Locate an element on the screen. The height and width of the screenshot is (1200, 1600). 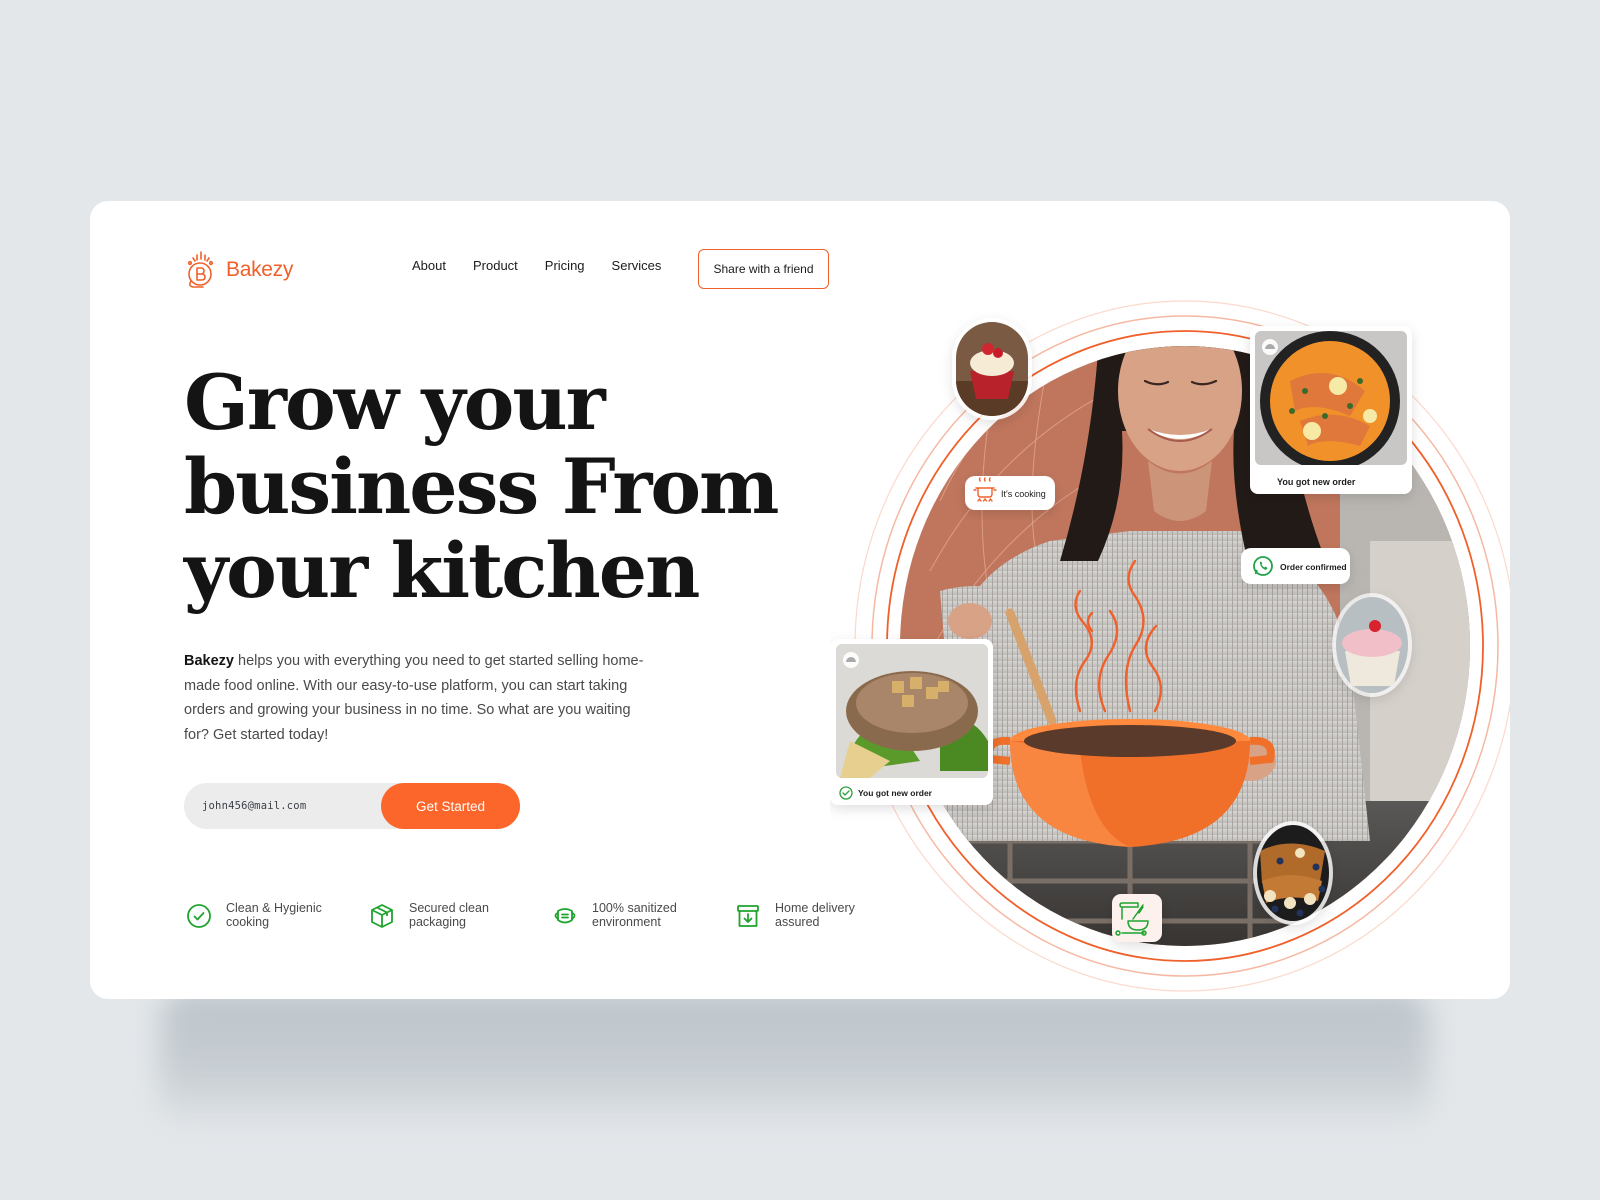
order-confirmed-label: Order confirmed is located at coordinates (1313, 567).